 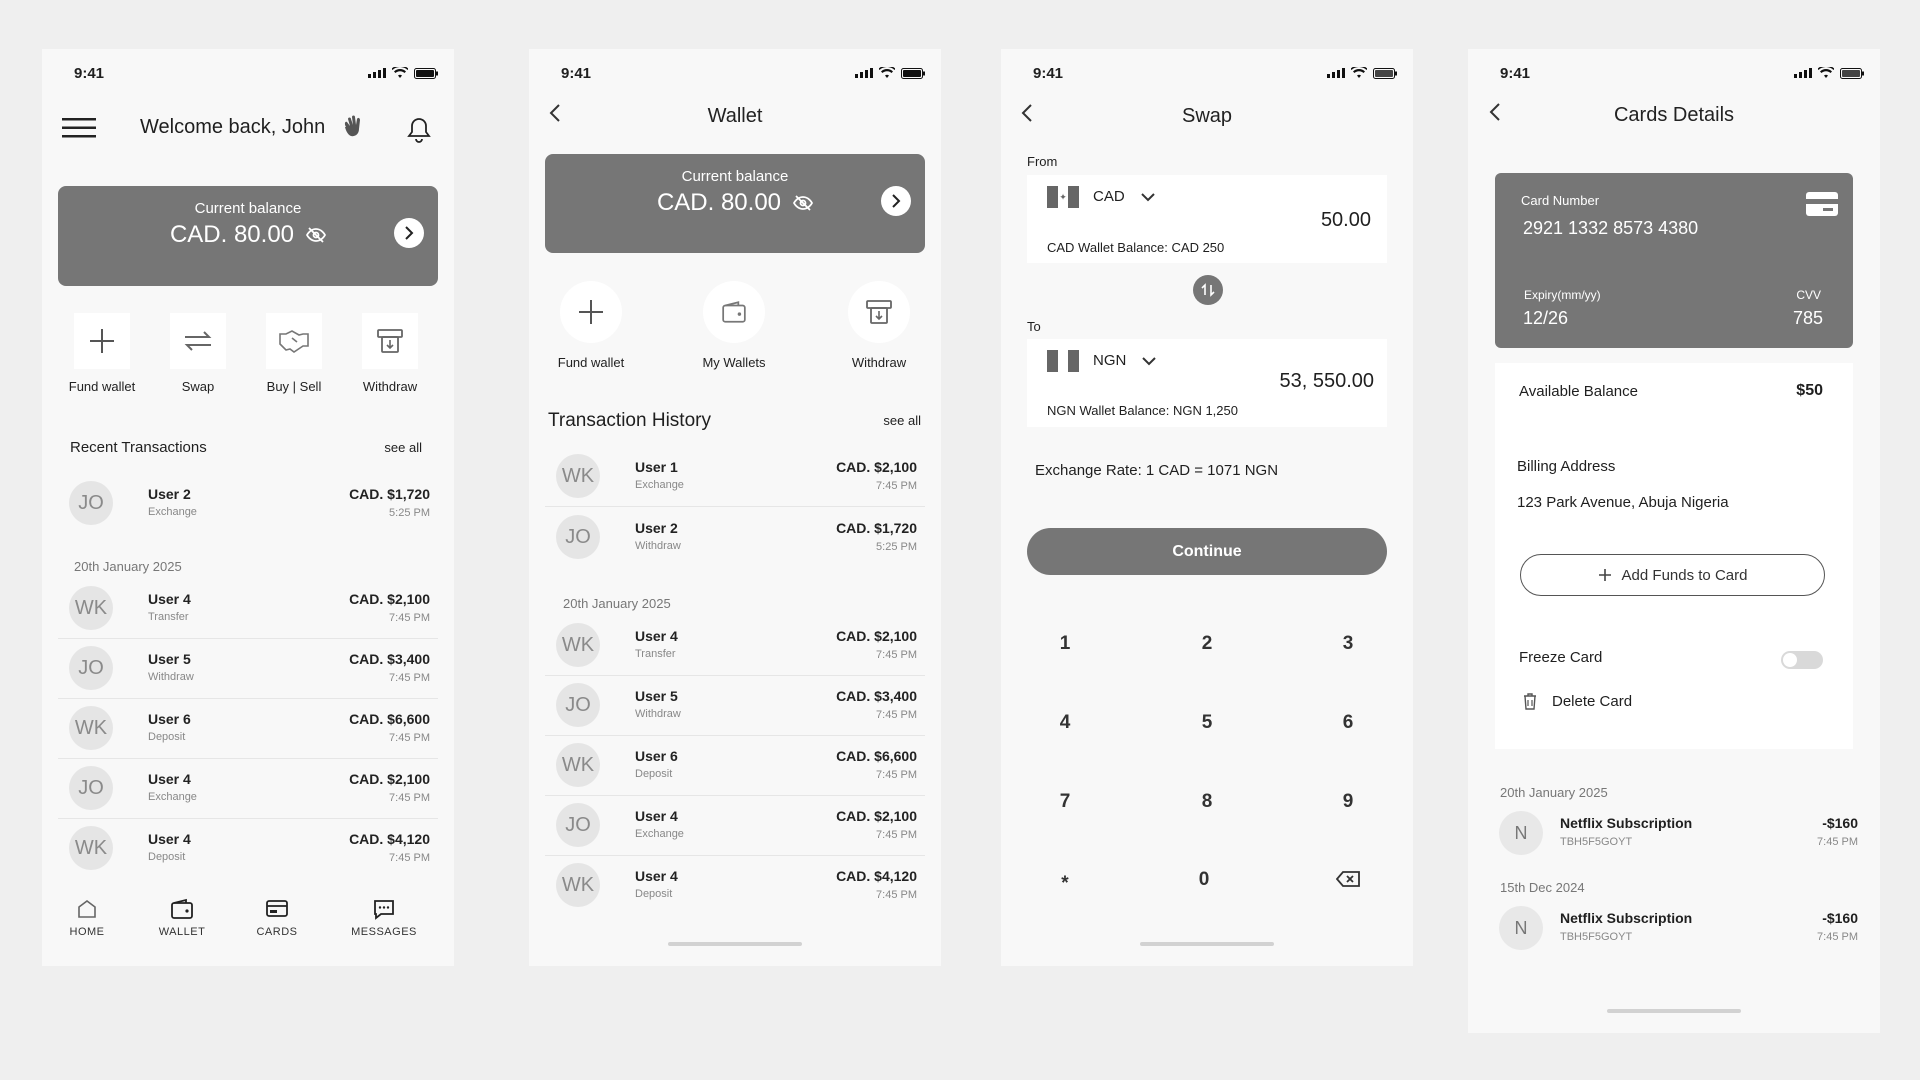 What do you see at coordinates (1326, 381) in the screenshot?
I see `to-amount-input: 53, 550.00` at bounding box center [1326, 381].